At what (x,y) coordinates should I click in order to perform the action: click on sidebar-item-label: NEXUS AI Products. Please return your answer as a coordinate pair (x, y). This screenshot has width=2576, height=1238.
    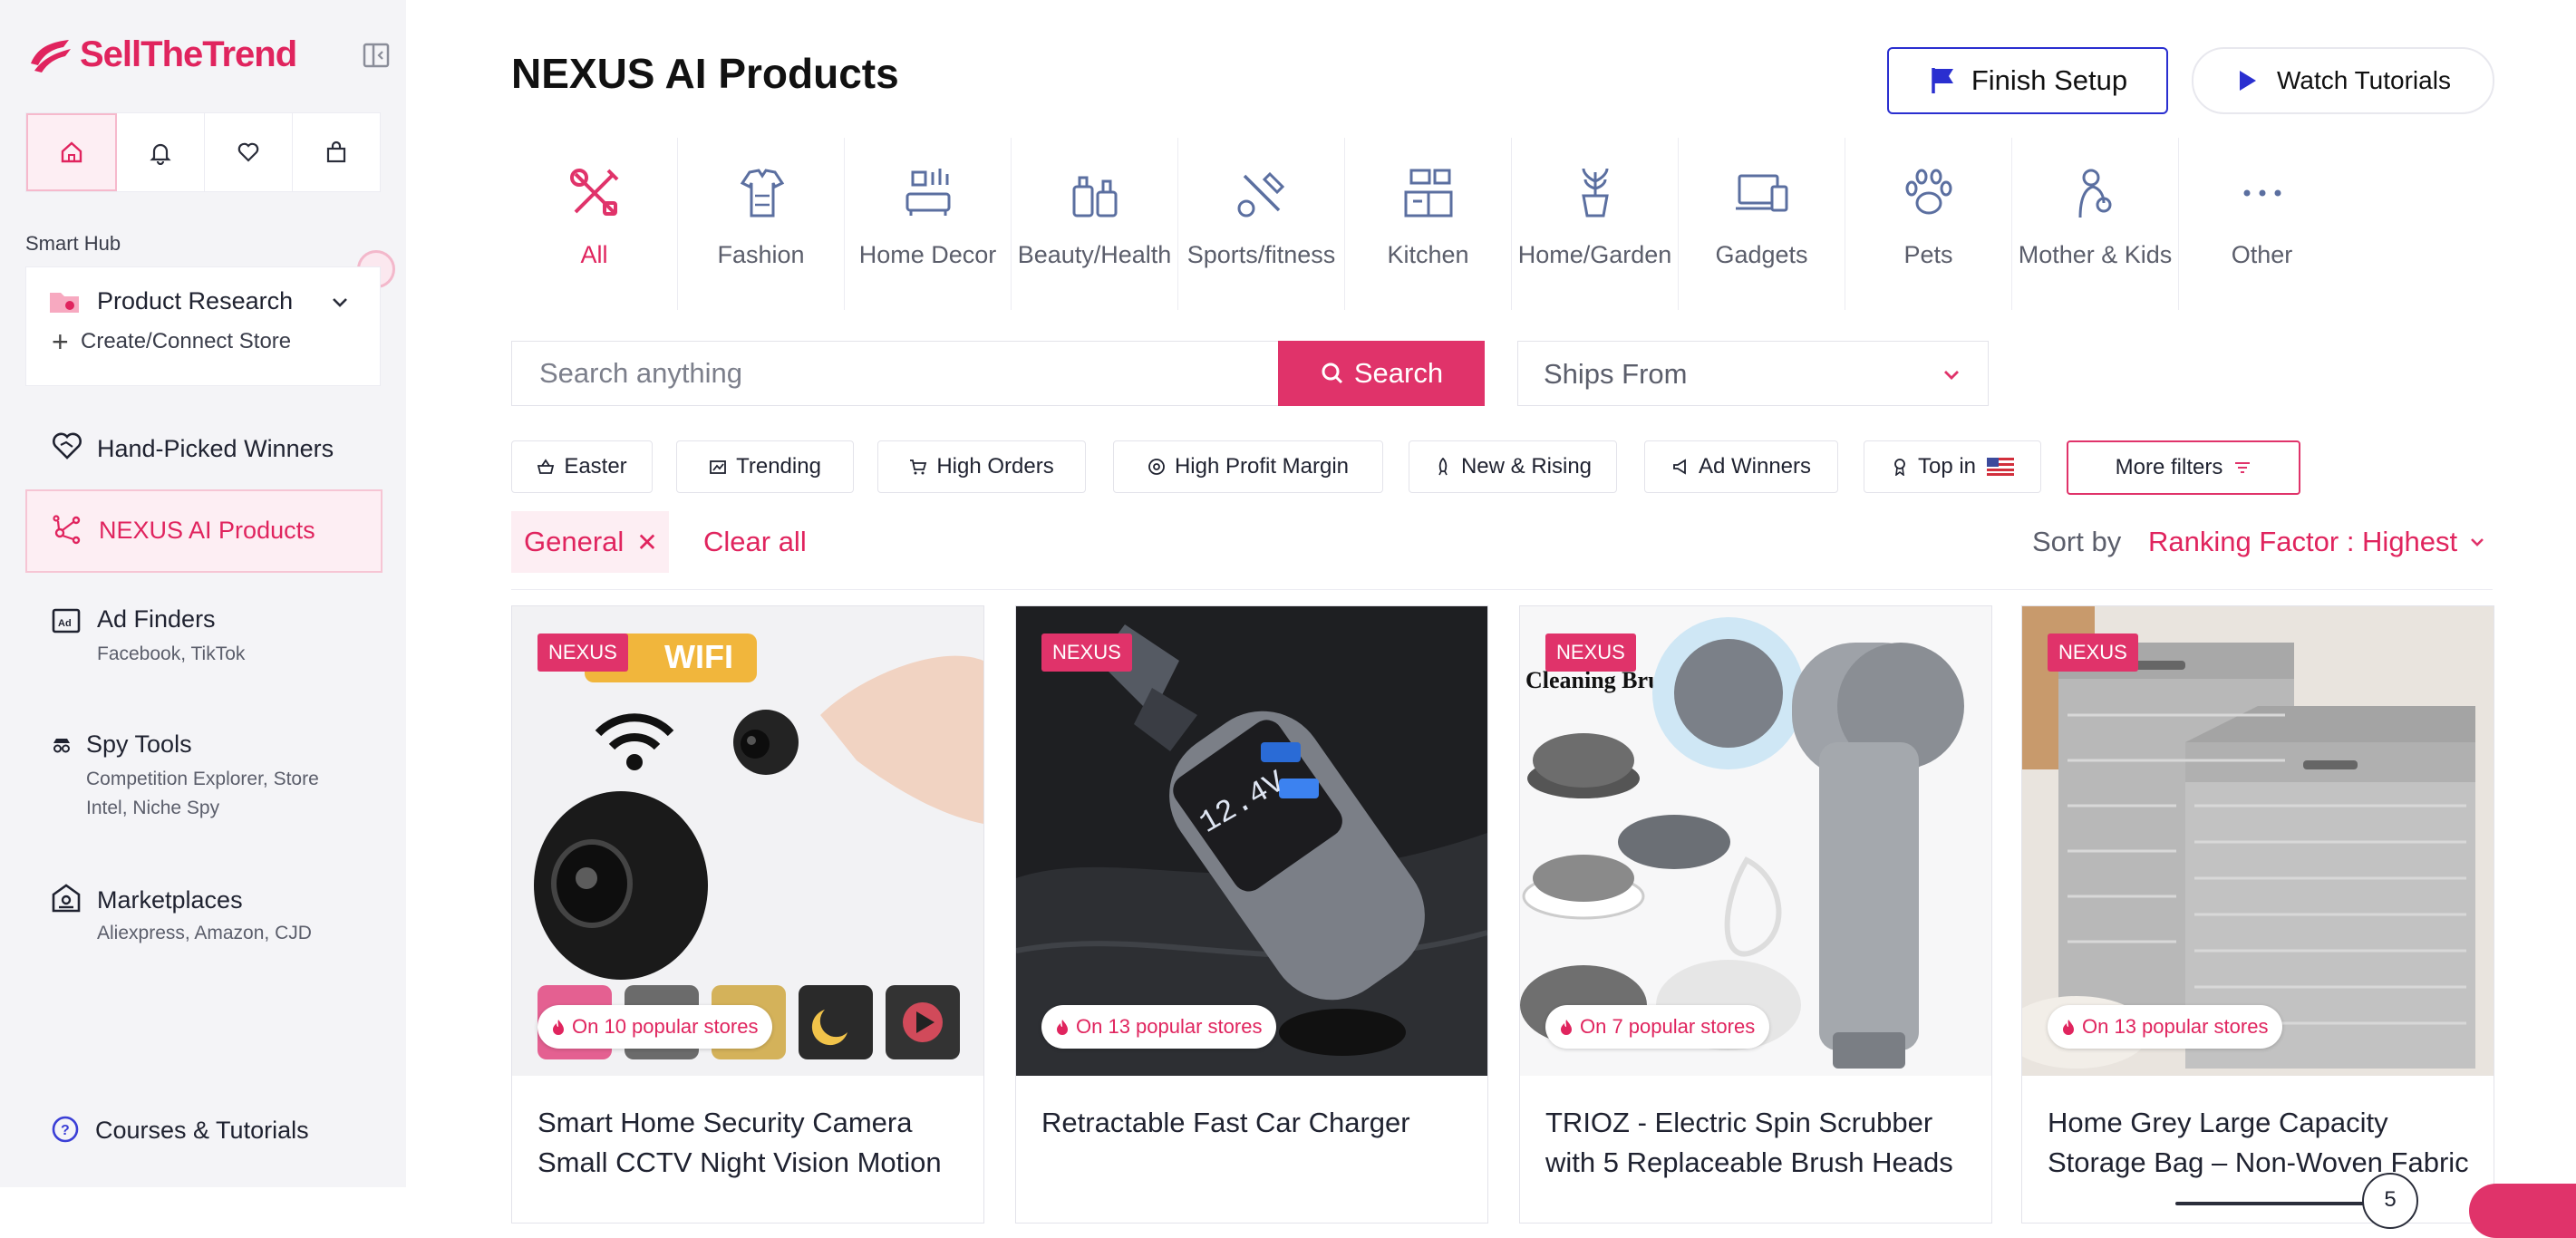
    Looking at the image, I should click on (207, 530).